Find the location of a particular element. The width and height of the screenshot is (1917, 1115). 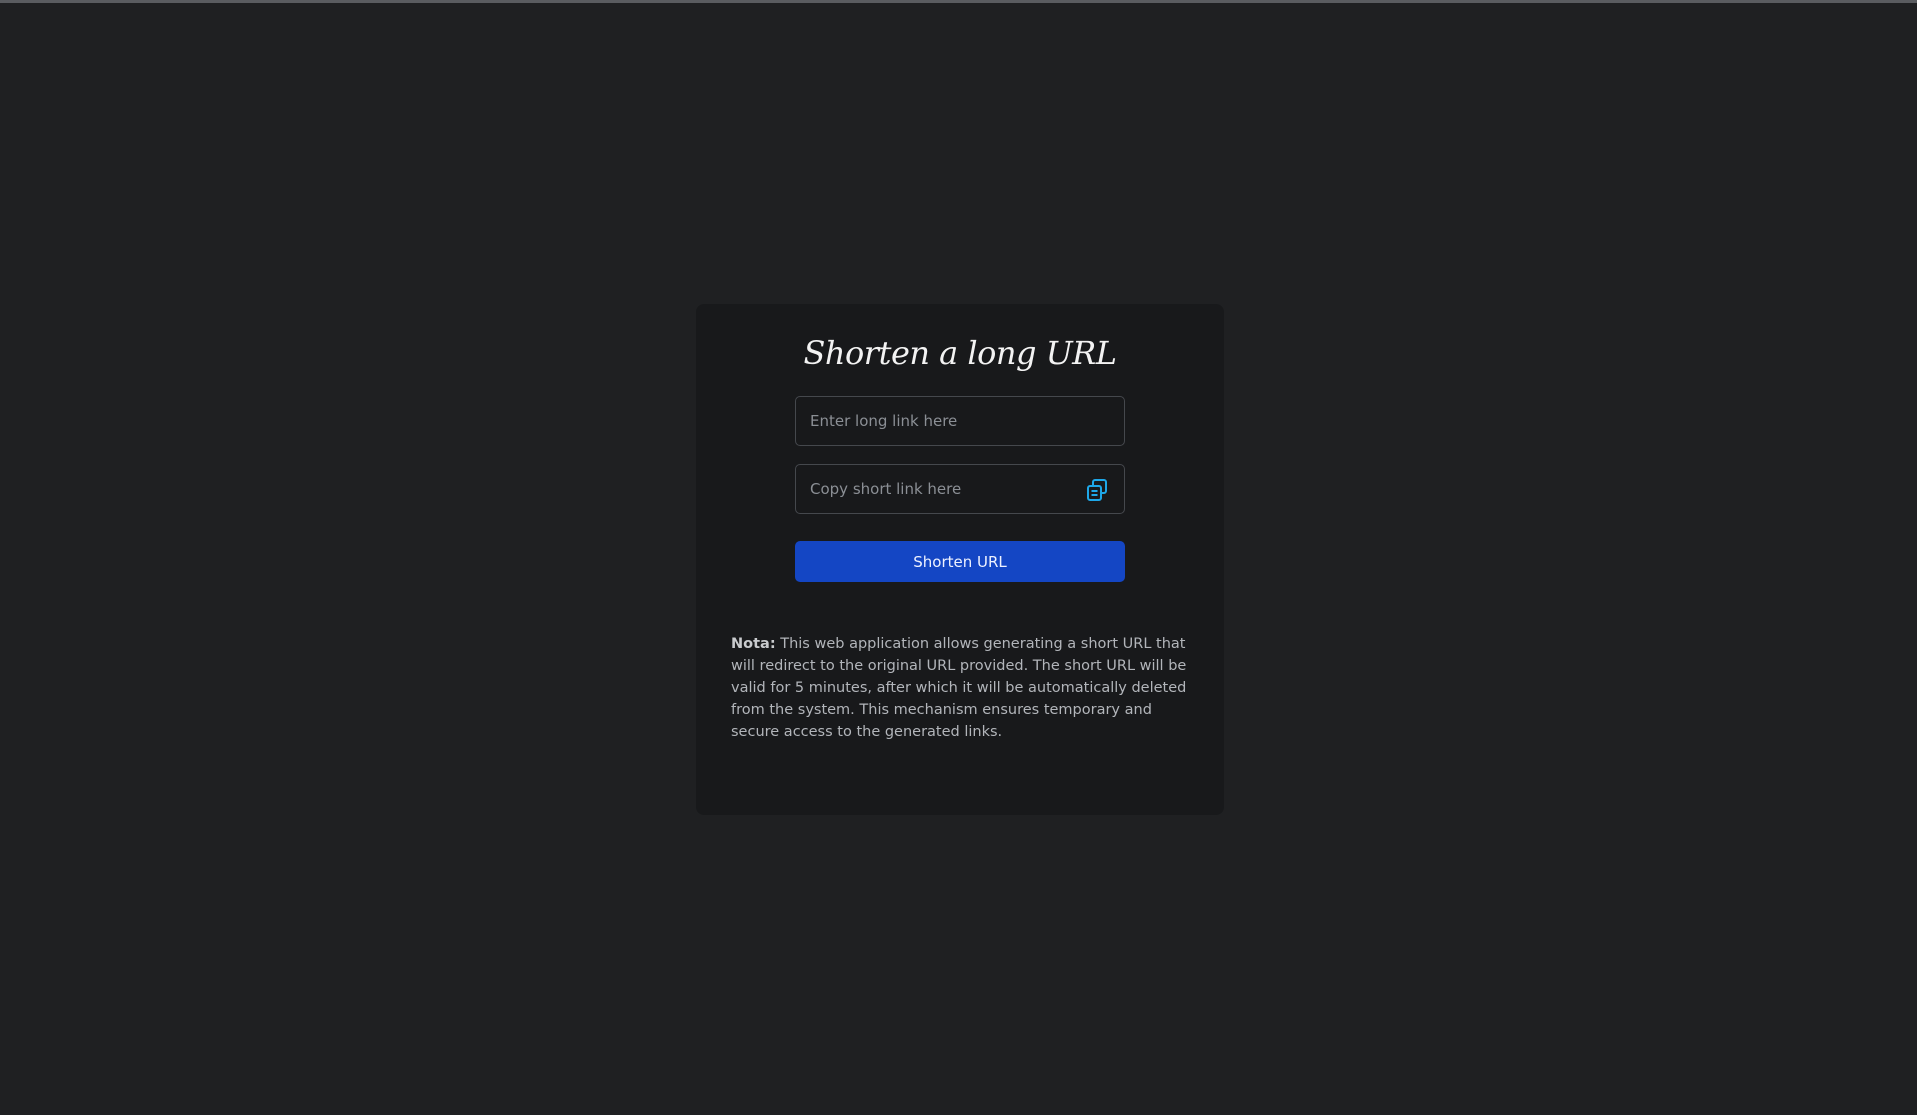

short-url-field is located at coordinates (960, 489).